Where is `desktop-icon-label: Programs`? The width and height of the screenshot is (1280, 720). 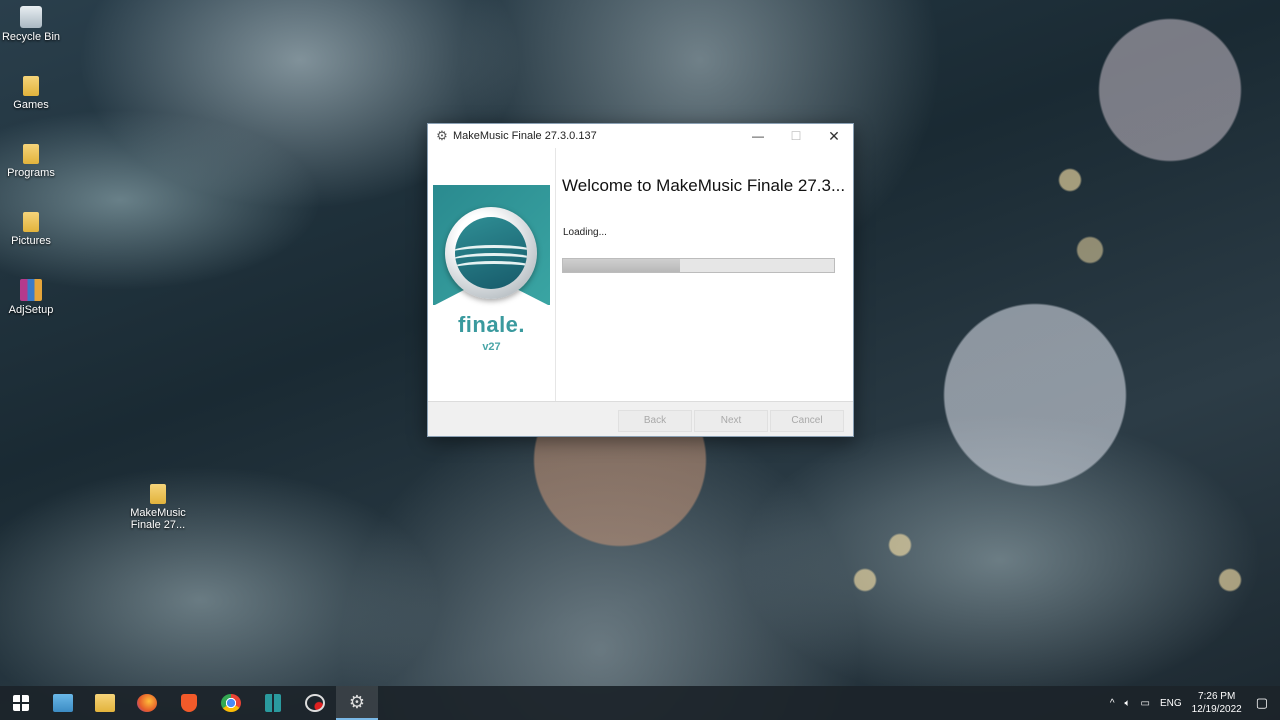 desktop-icon-label: Programs is located at coordinates (31, 173).